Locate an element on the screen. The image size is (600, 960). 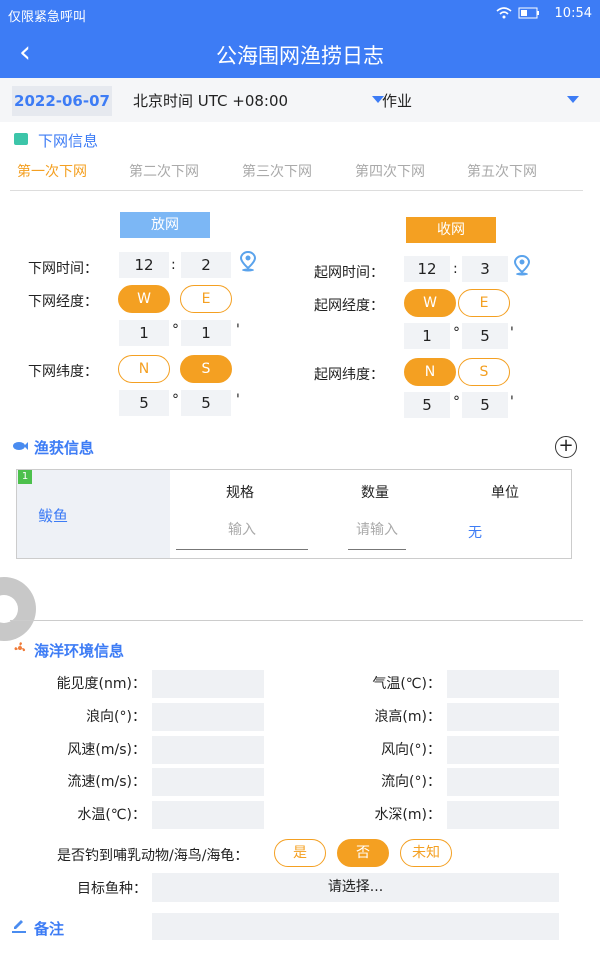
catch-index-badge: 1 is located at coordinates (25, 477).